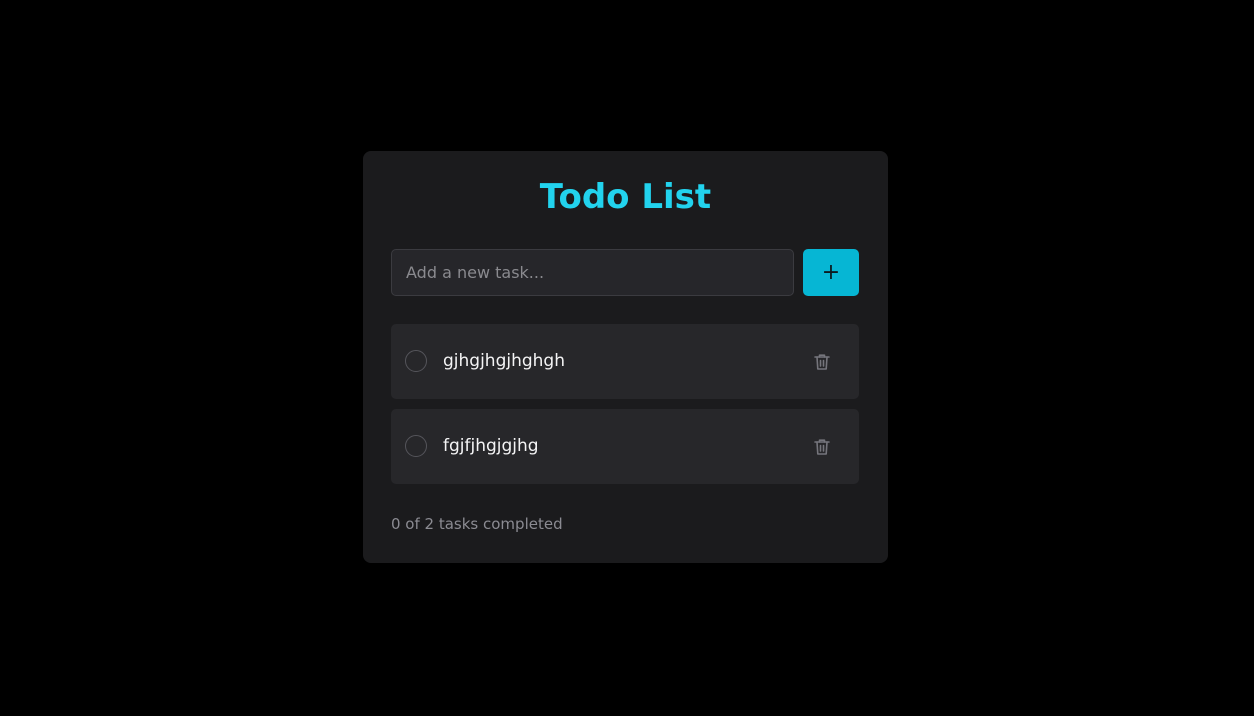 The image size is (1254, 716). I want to click on task-text: fgjfjhgjgjhg, so click(491, 446).